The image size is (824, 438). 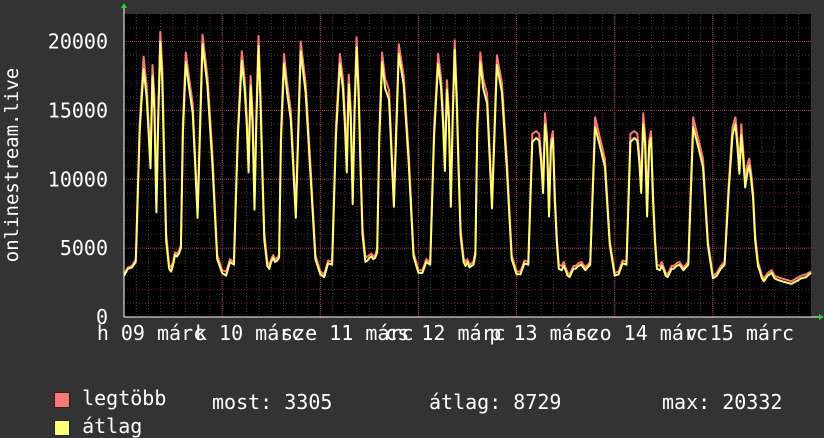 What do you see at coordinates (722, 402) in the screenshot?
I see `stat-max: max: 20332` at bounding box center [722, 402].